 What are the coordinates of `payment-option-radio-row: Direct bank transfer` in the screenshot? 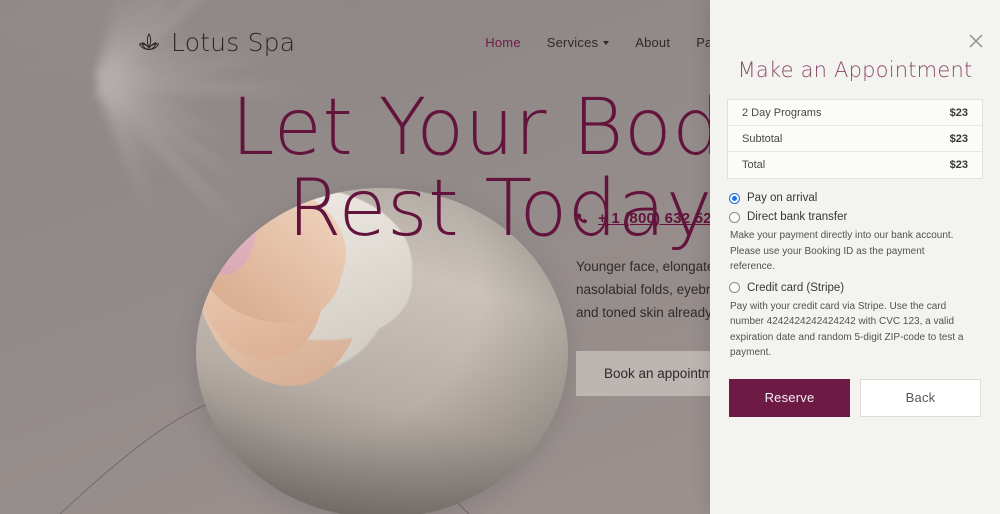 It's located at (855, 217).